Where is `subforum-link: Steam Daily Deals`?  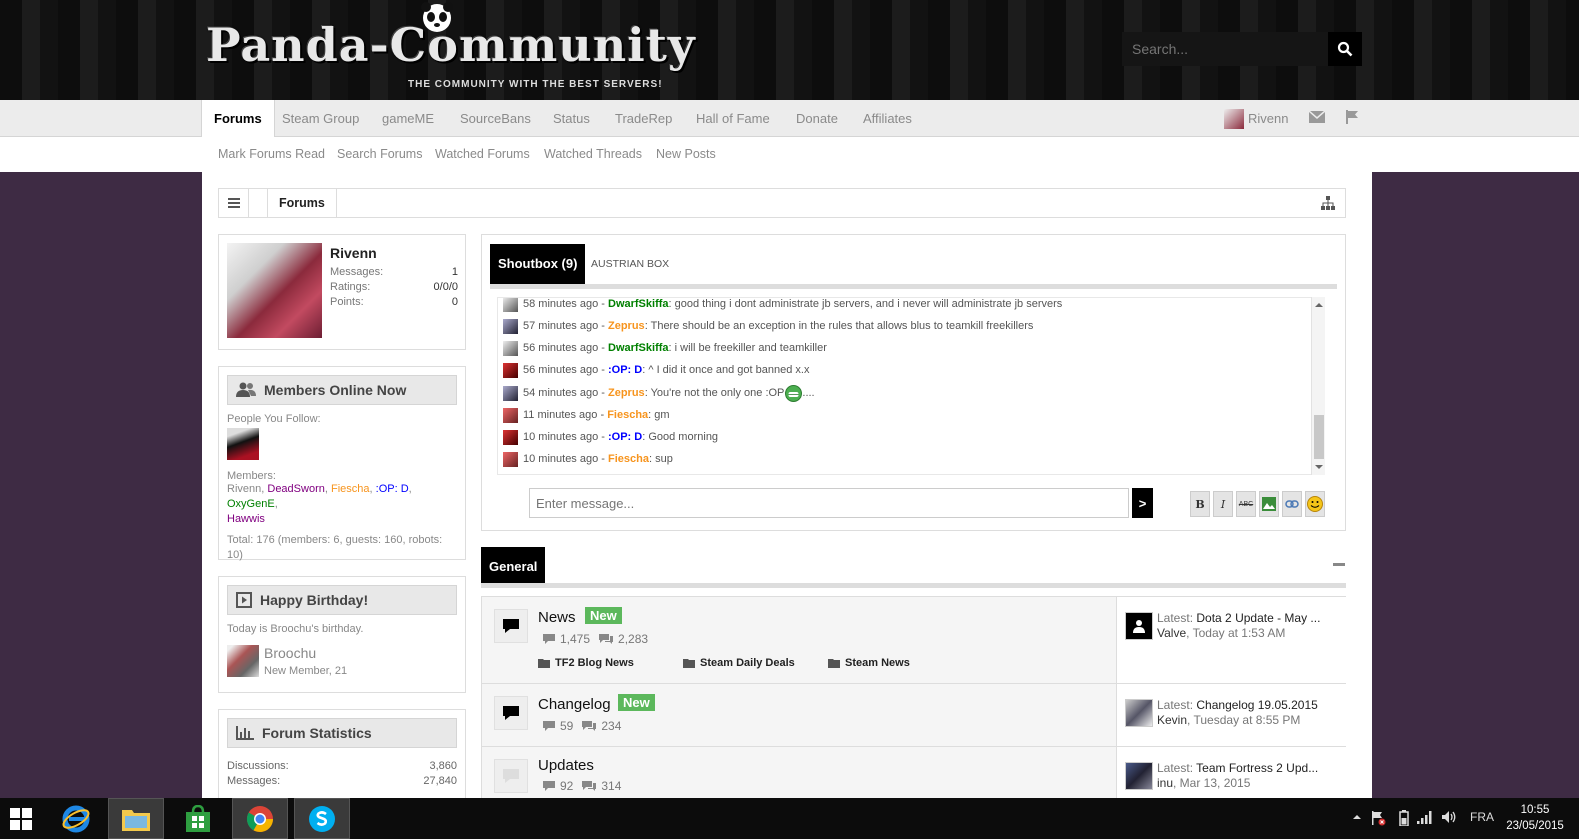
subforum-link: Steam Daily Deals is located at coordinates (739, 663).